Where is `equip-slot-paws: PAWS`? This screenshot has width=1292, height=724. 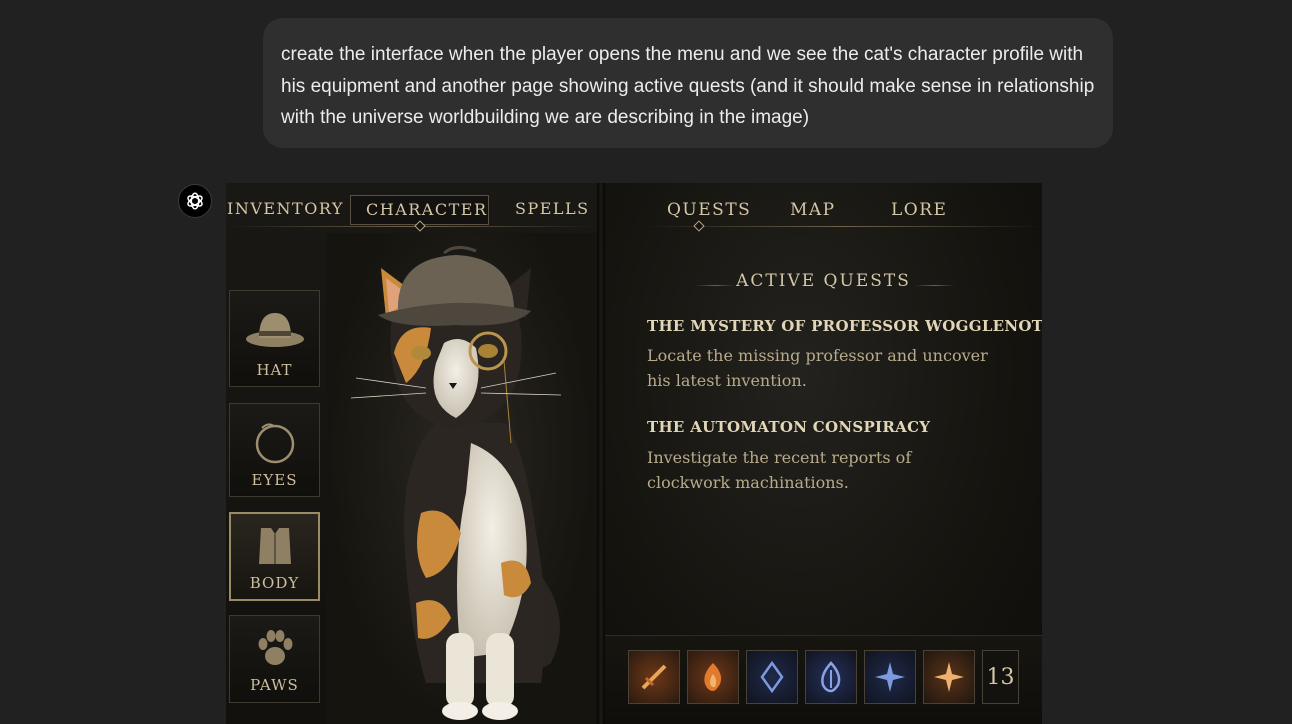 equip-slot-paws: PAWS is located at coordinates (274, 659).